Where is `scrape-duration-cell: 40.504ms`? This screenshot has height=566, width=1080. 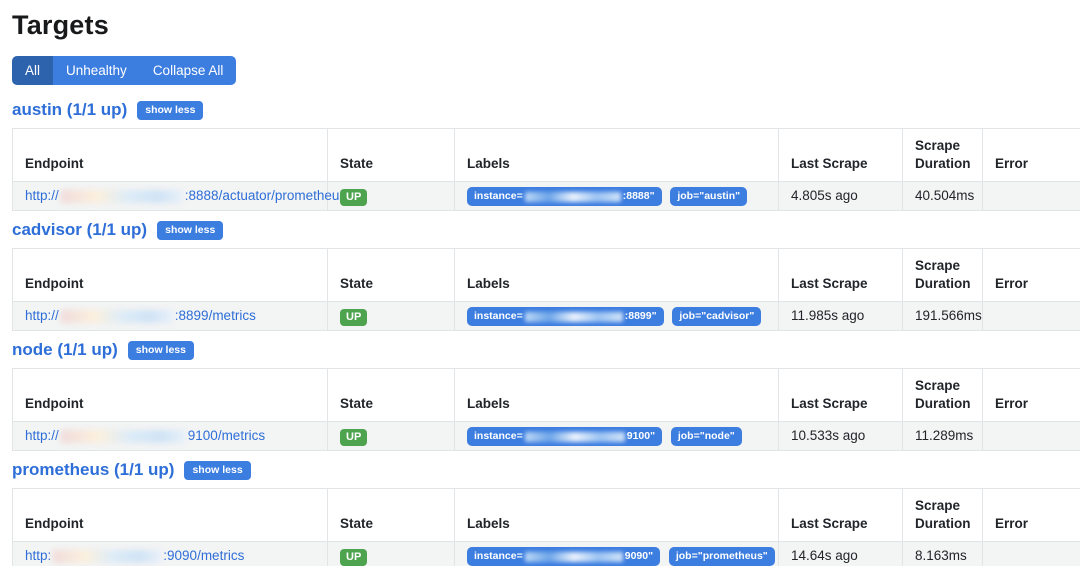 scrape-duration-cell: 40.504ms is located at coordinates (942, 196).